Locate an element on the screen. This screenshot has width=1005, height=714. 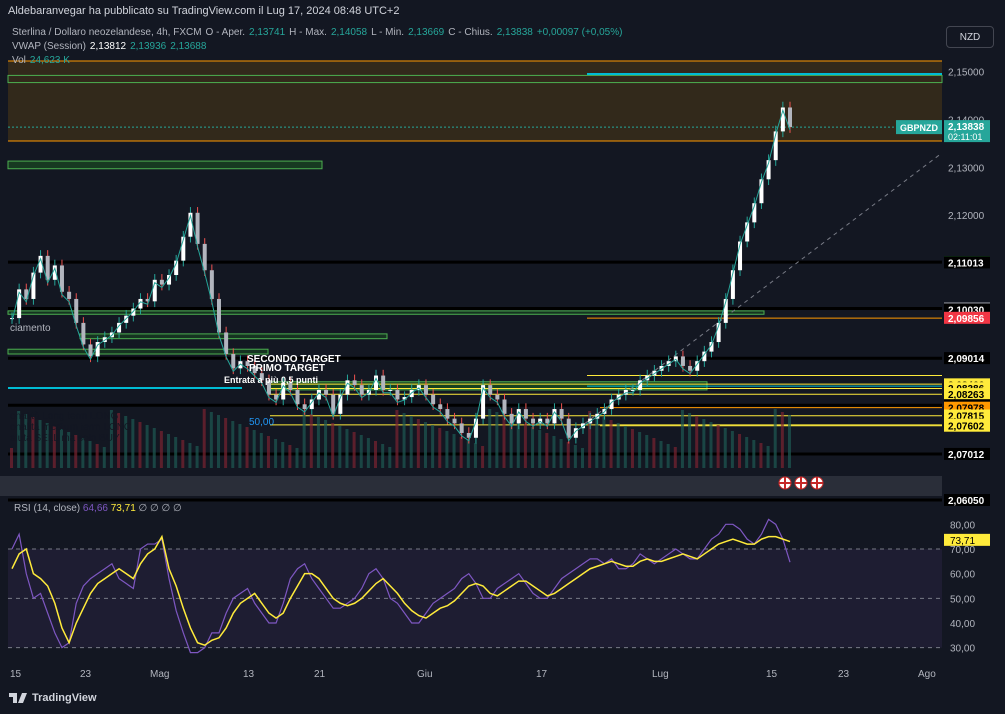
vwap-label: VWAP (Session) is located at coordinates (49, 47).